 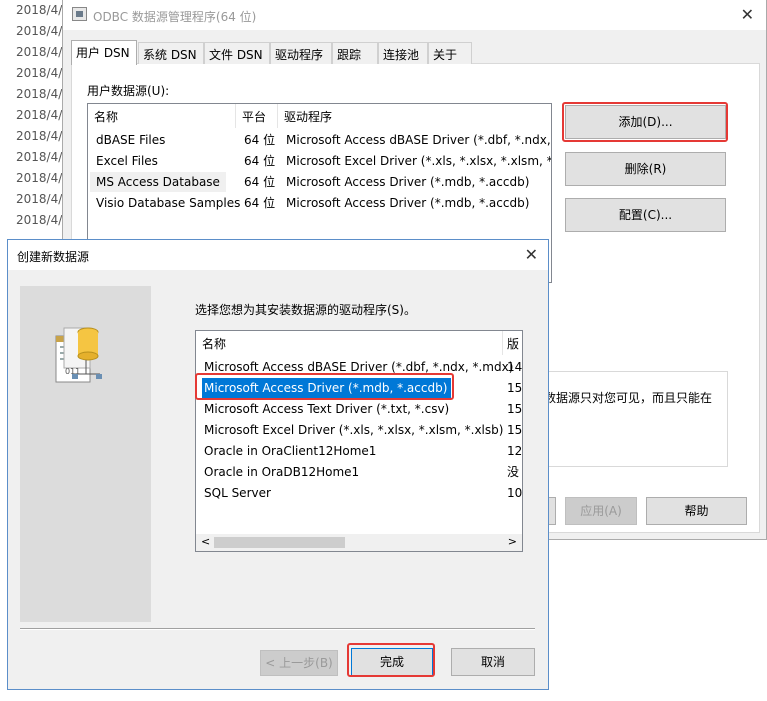 I want to click on tab-system-dsn: 系统 DSN, so click(x=171, y=53).